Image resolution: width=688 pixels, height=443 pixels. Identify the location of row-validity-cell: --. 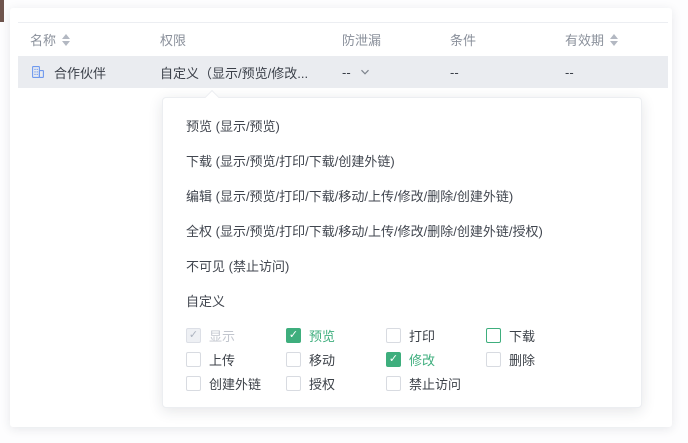
(616, 72).